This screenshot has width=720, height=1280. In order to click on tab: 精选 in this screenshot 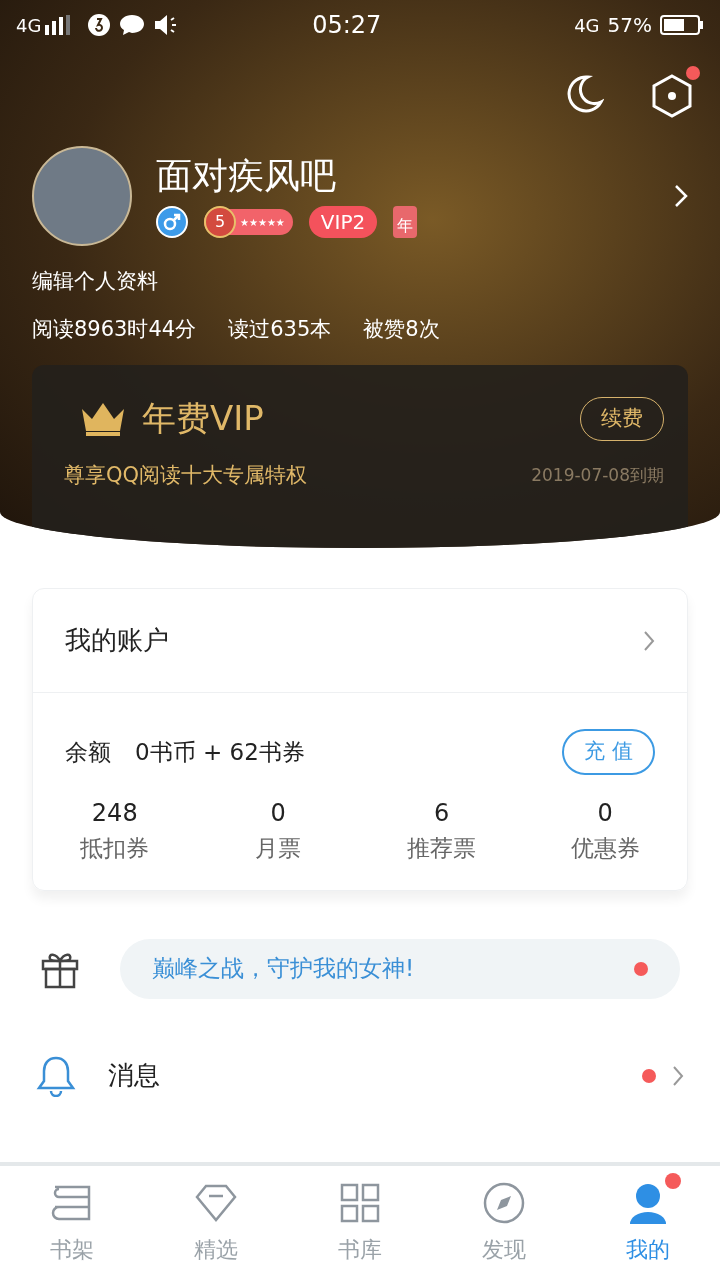, I will do `click(216, 1223)`.